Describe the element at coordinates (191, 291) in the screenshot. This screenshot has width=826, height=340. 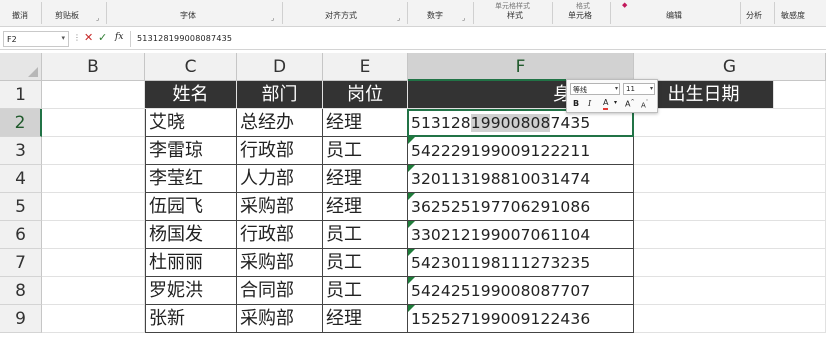
I see `cell-name-8: 罗妮洪` at that location.